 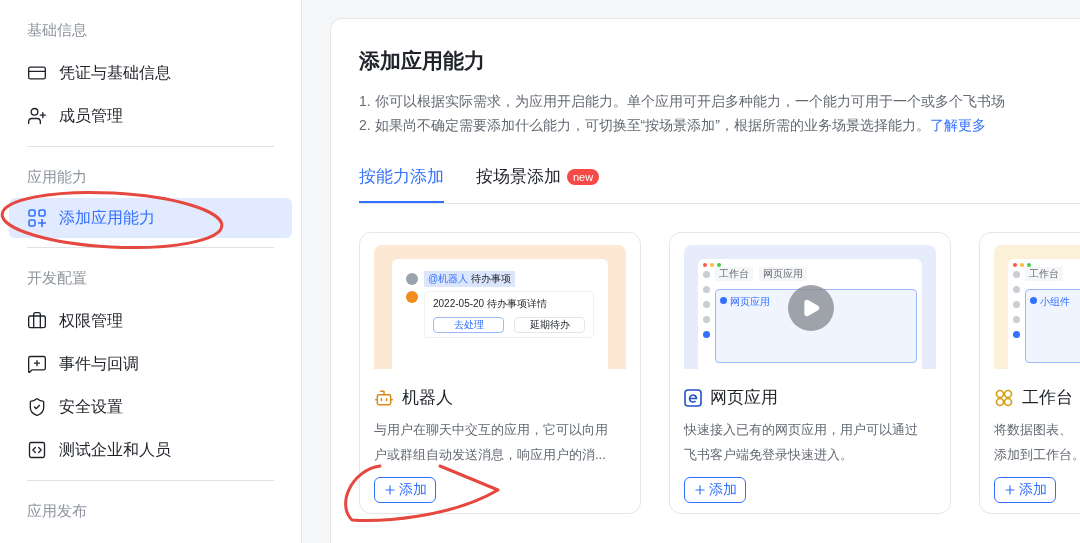 I want to click on bot-avatar, so click(x=412, y=297).